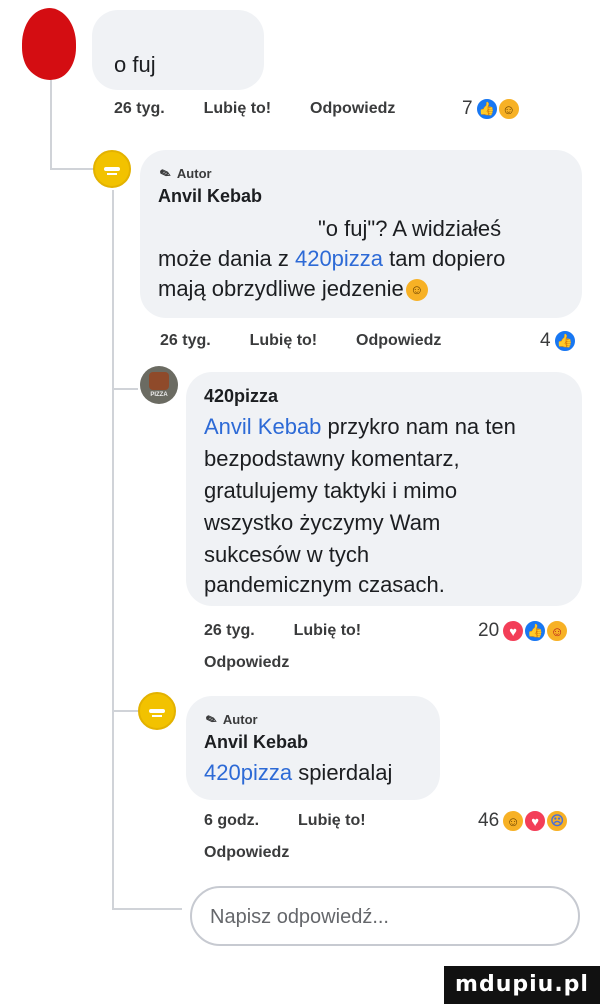  What do you see at coordinates (522, 985) in the screenshot?
I see `watermark-logo: mdupiu.pl` at bounding box center [522, 985].